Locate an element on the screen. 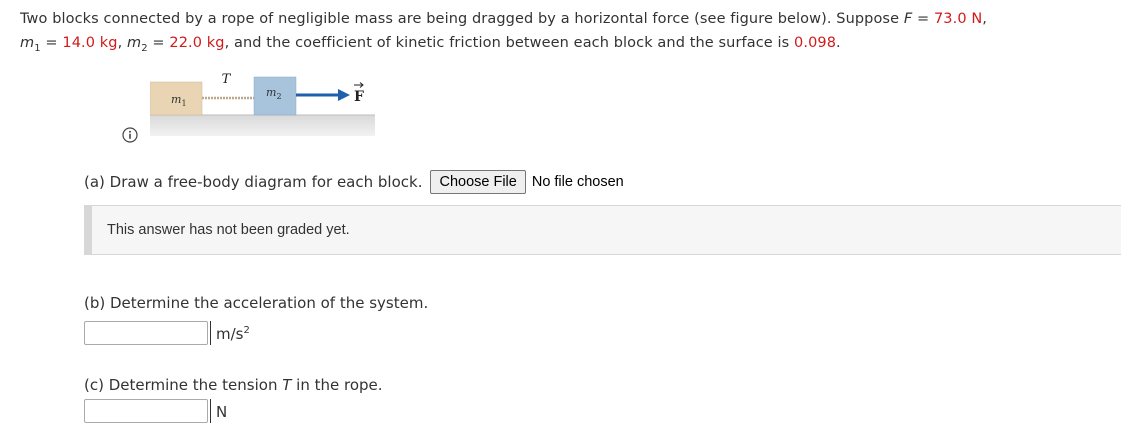 Image resolution: width=1121 pixels, height=437 pixels. tension-input is located at coordinates (146, 411).